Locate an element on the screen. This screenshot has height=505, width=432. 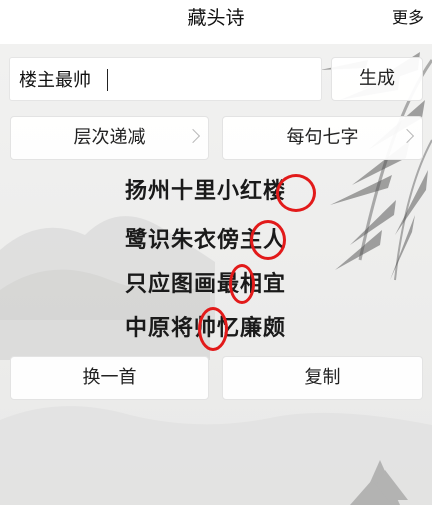
poem-line: 只应图画最相宜 is located at coordinates (206, 284).